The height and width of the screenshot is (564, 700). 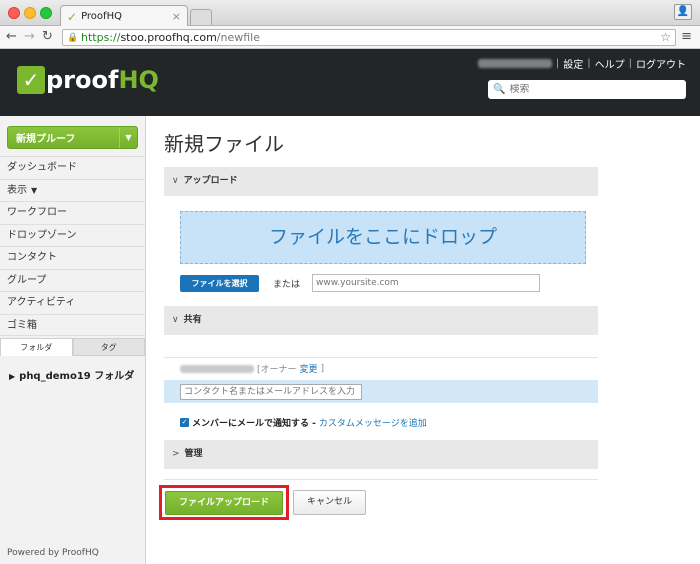 I want to click on profile-icon: 👤, so click(x=683, y=12).